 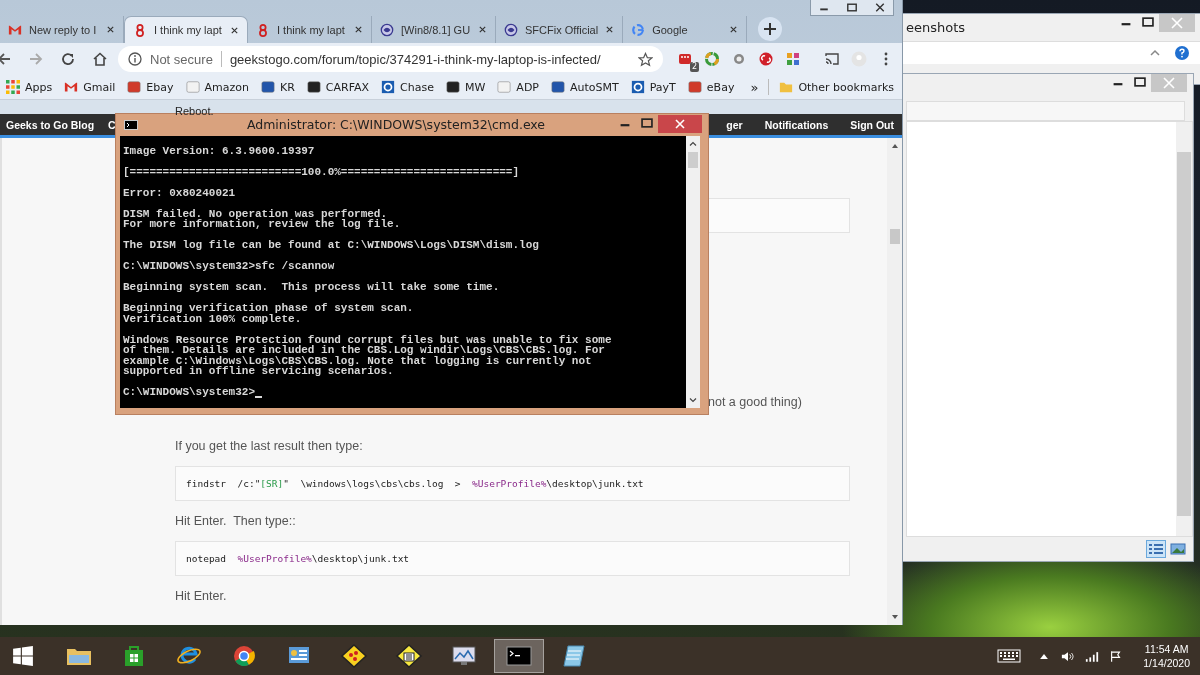 I want to click on nav-link: C, so click(x=112, y=124).